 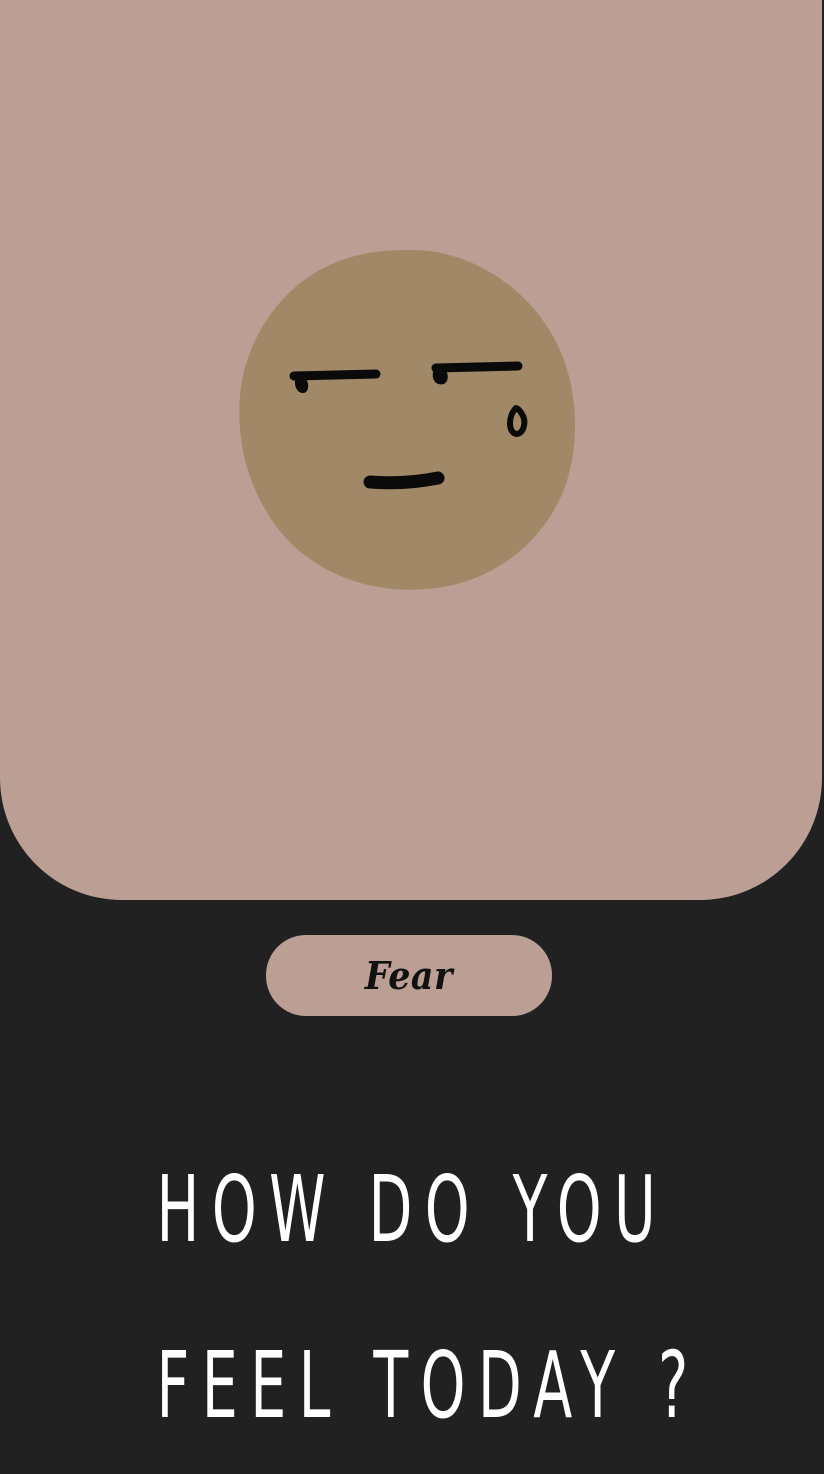 What do you see at coordinates (408, 419) in the screenshot?
I see `fear-face-icon` at bounding box center [408, 419].